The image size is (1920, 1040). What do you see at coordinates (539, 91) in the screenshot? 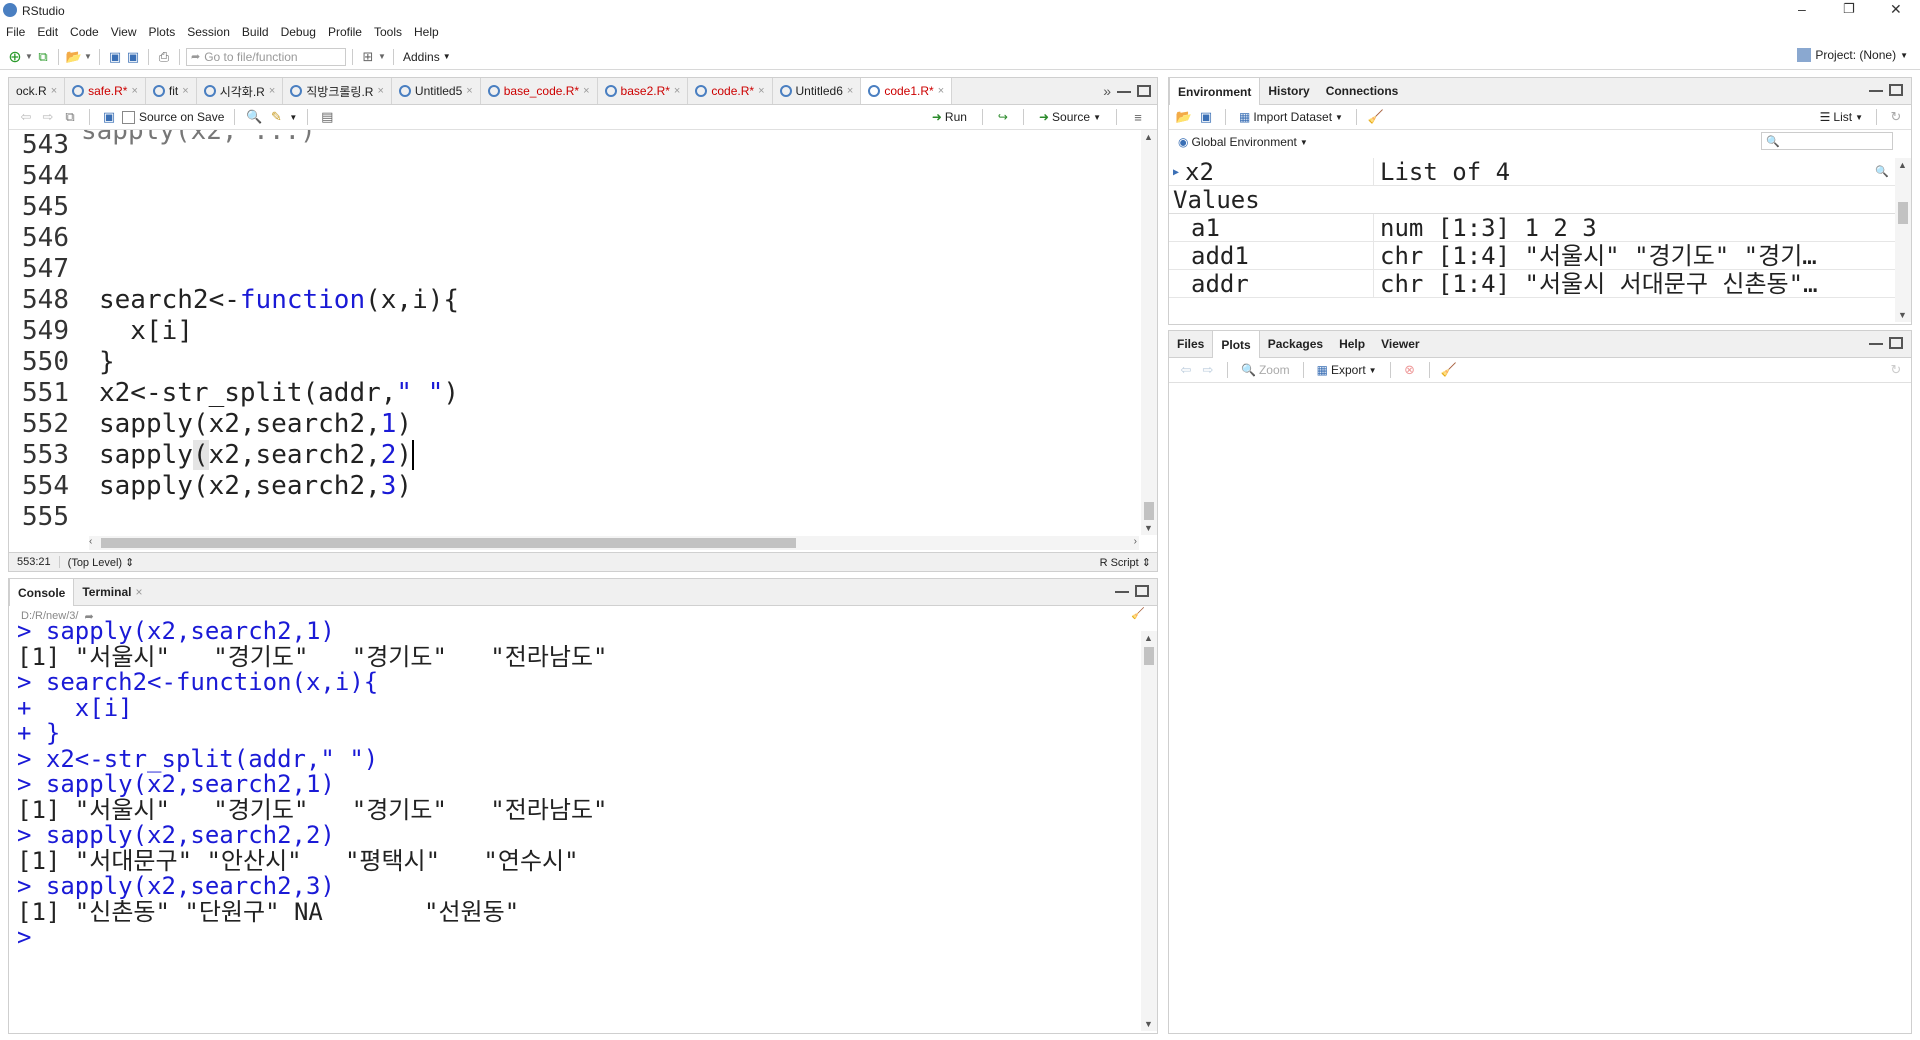
I see `editor-tab: base_code.R* ×` at bounding box center [539, 91].